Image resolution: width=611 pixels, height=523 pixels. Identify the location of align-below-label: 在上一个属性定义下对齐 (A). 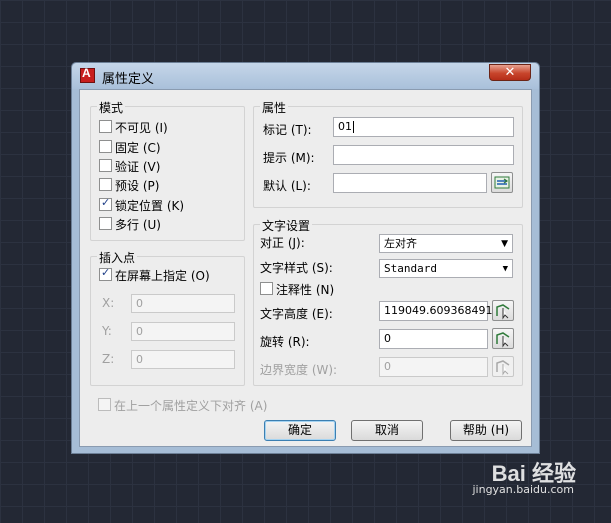
(191, 406).